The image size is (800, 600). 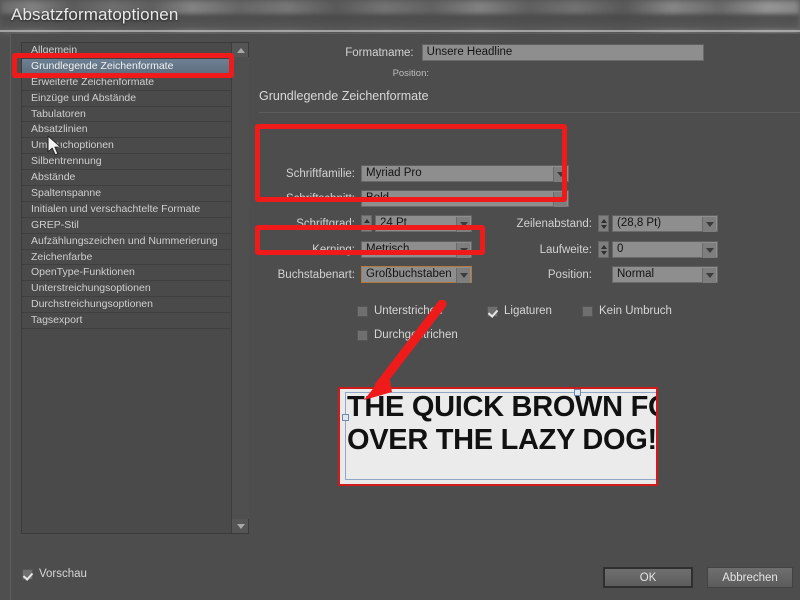 What do you see at coordinates (126, 273) in the screenshot?
I see `sidebar-item: OpenType-Funktionen` at bounding box center [126, 273].